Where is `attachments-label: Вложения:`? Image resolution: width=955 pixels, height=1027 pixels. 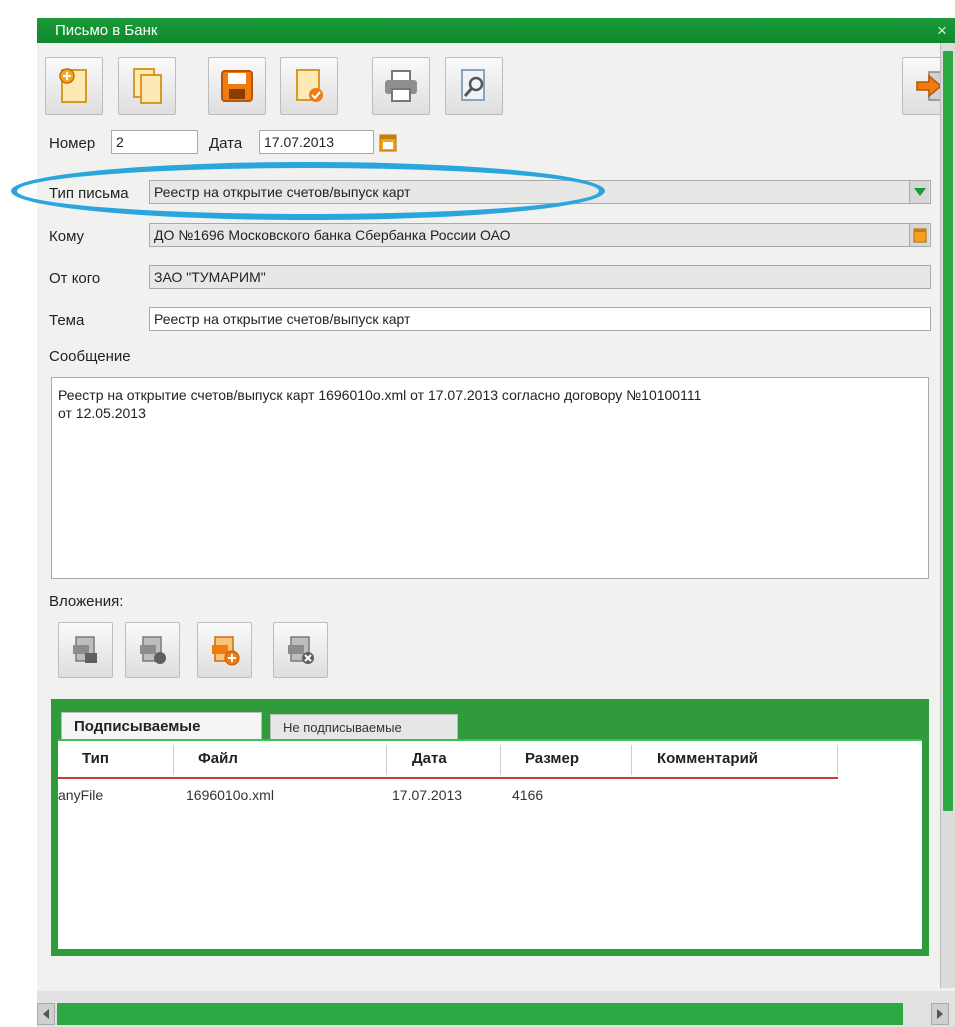 attachments-label: Вложения: is located at coordinates (86, 601).